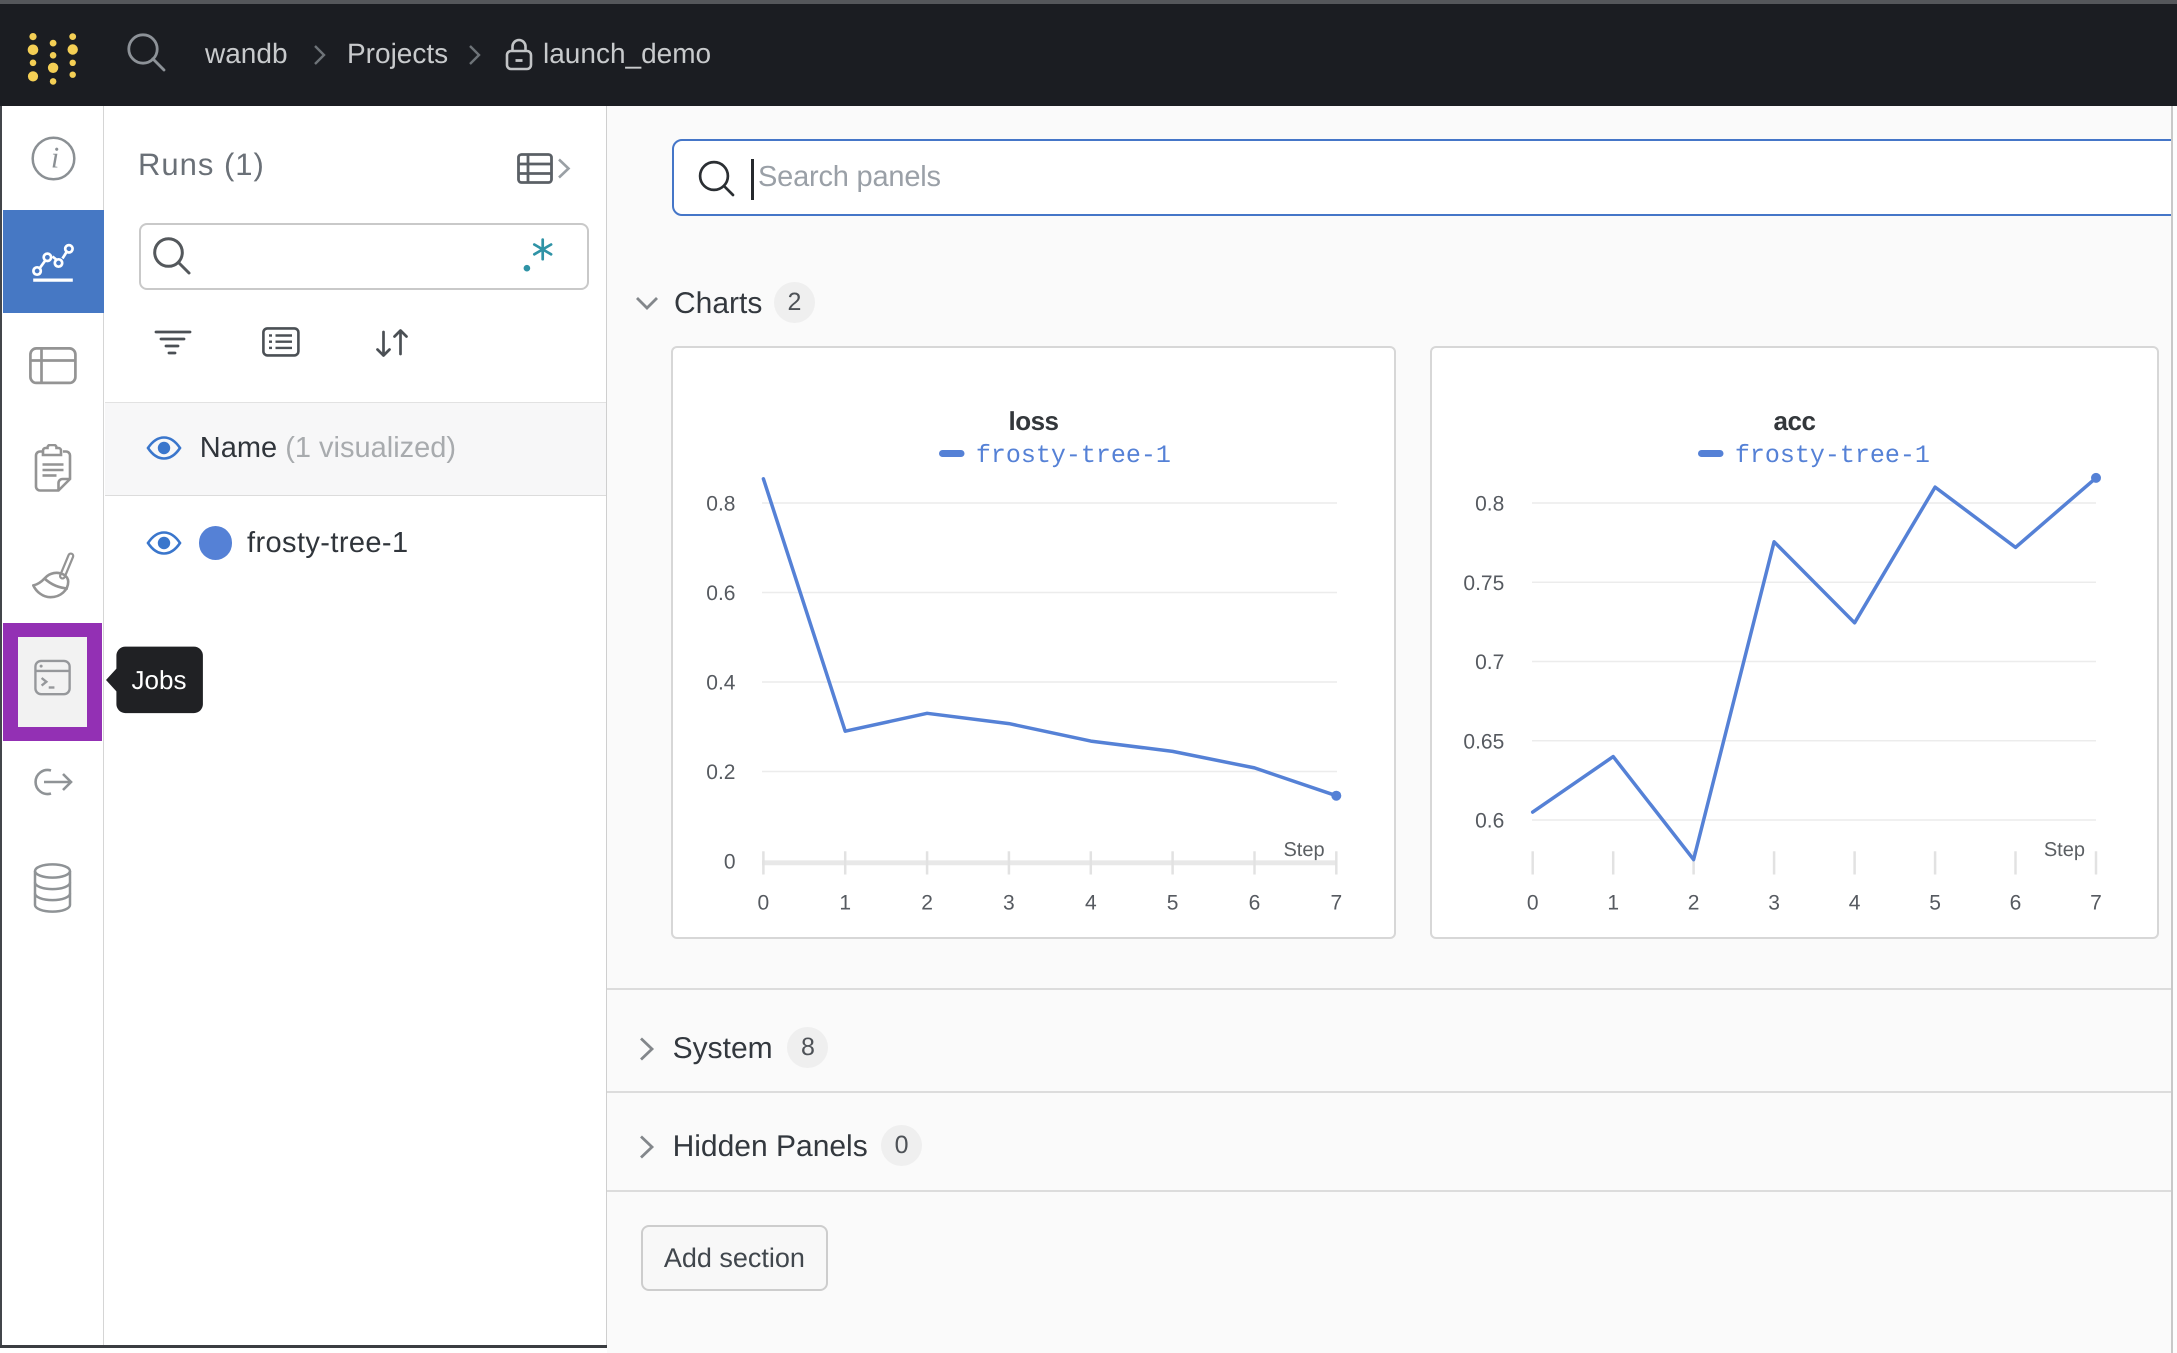 The height and width of the screenshot is (1353, 2177). What do you see at coordinates (1795, 421) in the screenshot?
I see `svg-text: acc` at bounding box center [1795, 421].